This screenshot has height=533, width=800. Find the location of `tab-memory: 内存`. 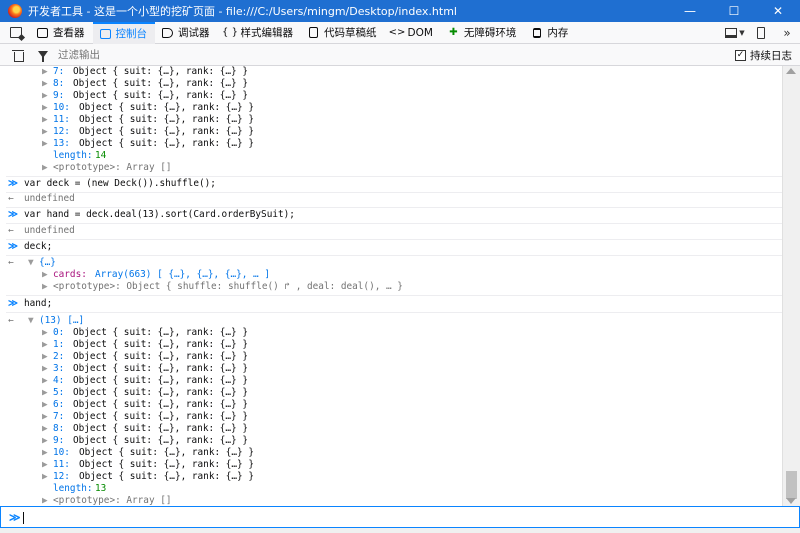

tab-memory: 内存 is located at coordinates (550, 33).